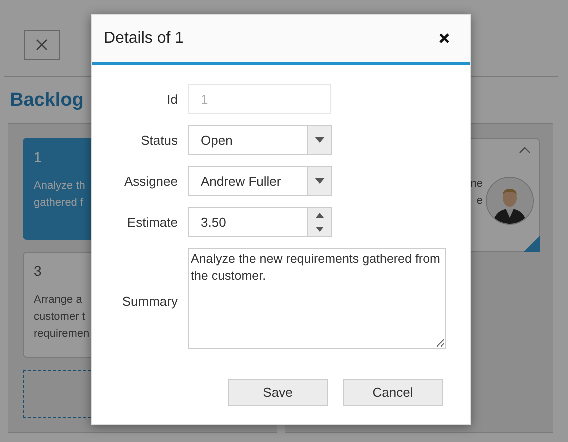 This screenshot has height=442, width=568. Describe the element at coordinates (320, 215) in the screenshot. I see `up-arrow-icon` at that location.